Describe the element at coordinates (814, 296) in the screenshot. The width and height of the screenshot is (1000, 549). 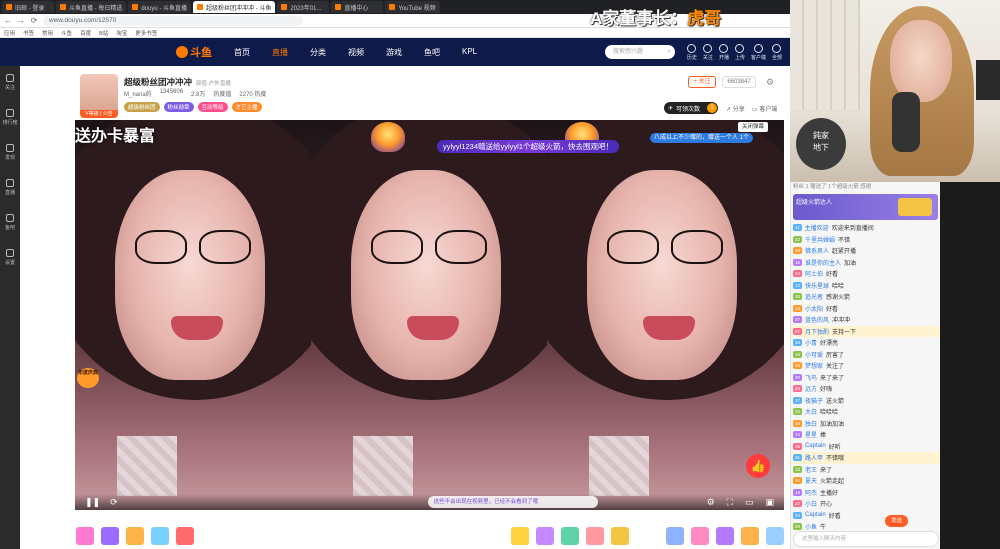
I see `chat-nickname: 追光者` at that location.